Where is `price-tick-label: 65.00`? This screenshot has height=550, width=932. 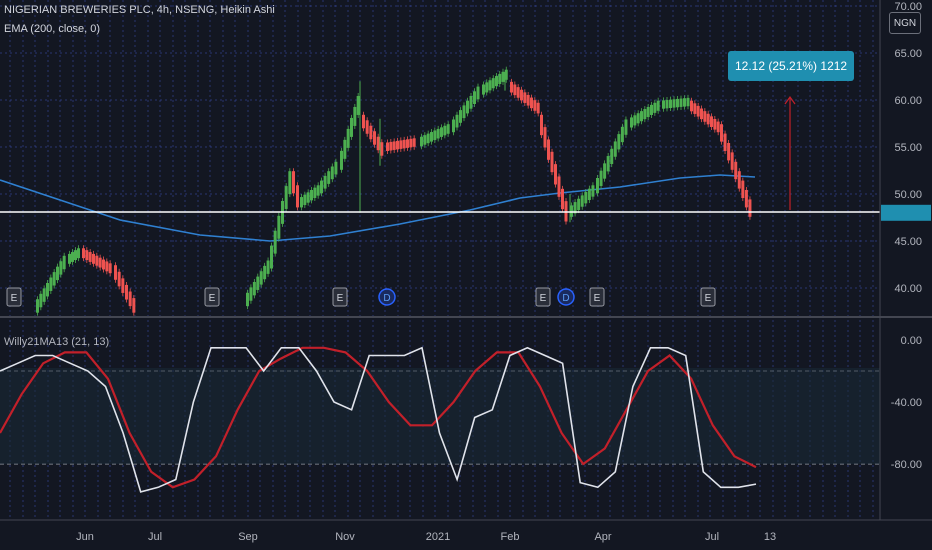 price-tick-label: 65.00 is located at coordinates (908, 54).